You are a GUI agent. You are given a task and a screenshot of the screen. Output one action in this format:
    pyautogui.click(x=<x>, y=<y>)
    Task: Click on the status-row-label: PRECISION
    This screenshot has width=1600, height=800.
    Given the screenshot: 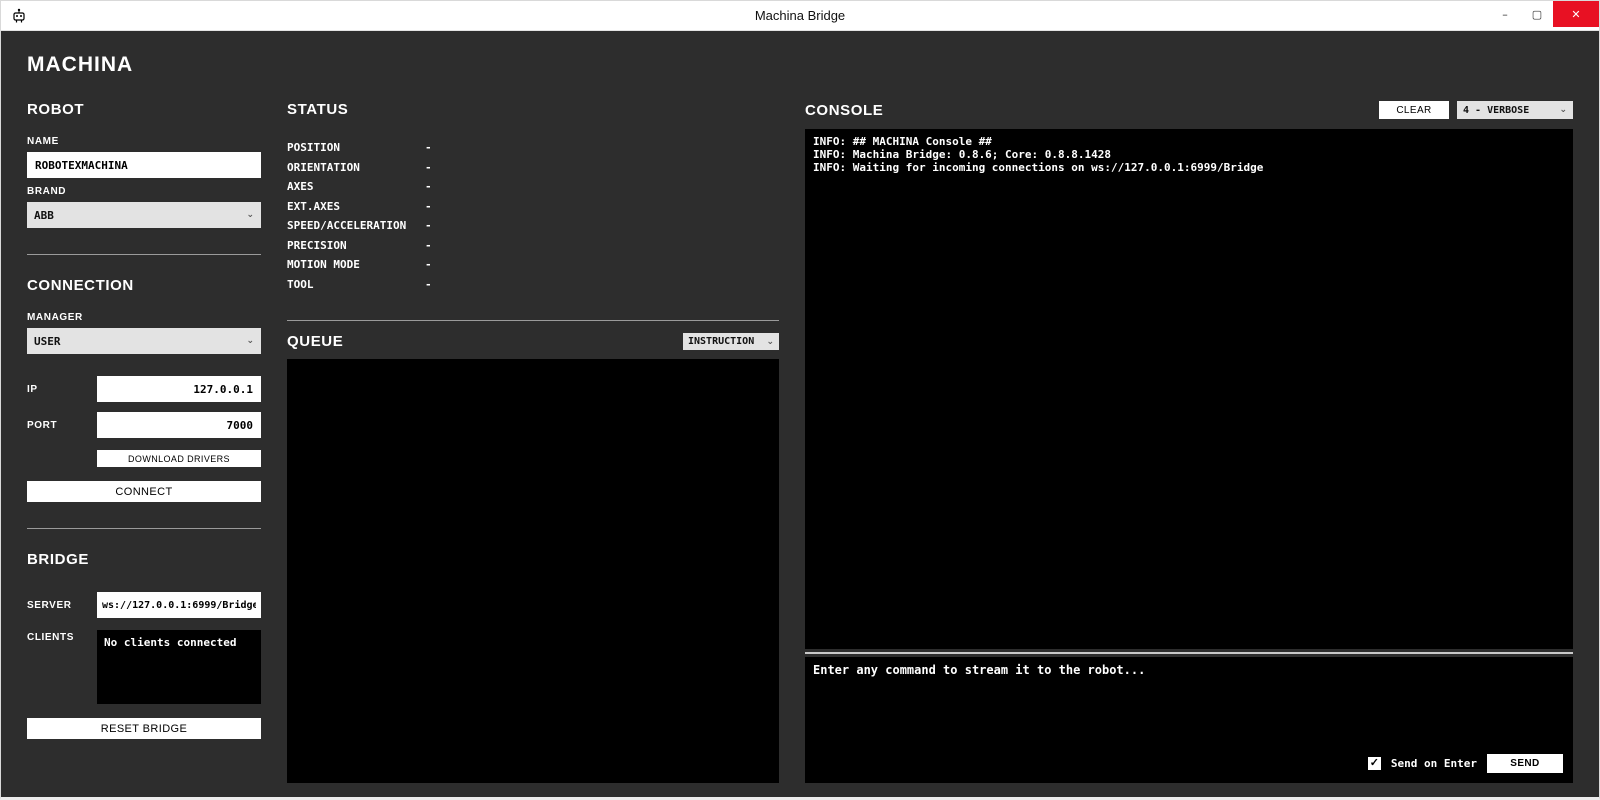 What is the action you would take?
    pyautogui.click(x=317, y=245)
    